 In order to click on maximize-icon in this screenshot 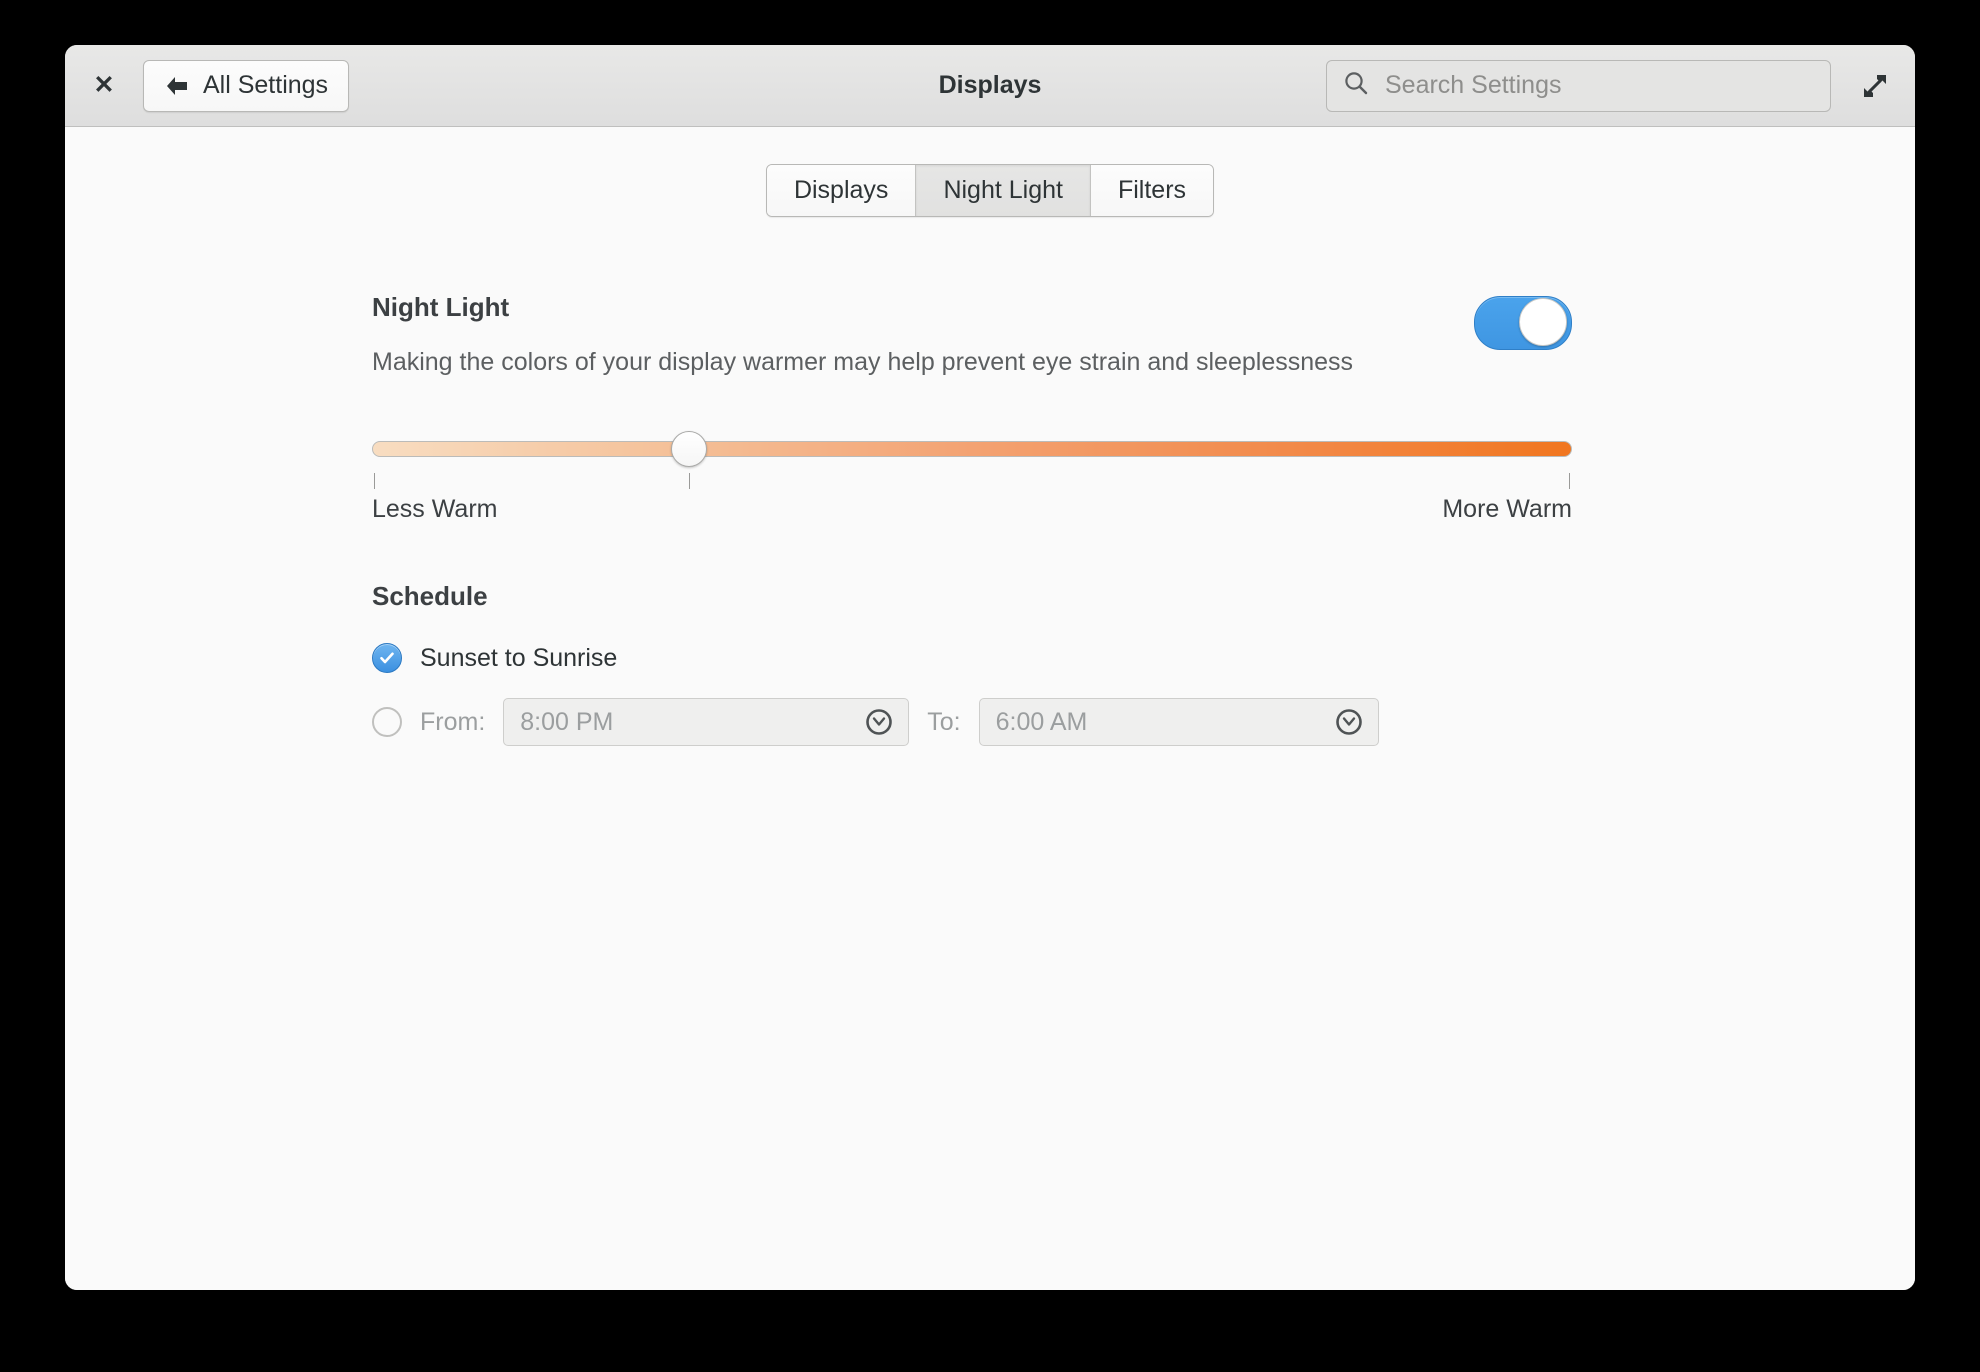, I will do `click(1875, 86)`.